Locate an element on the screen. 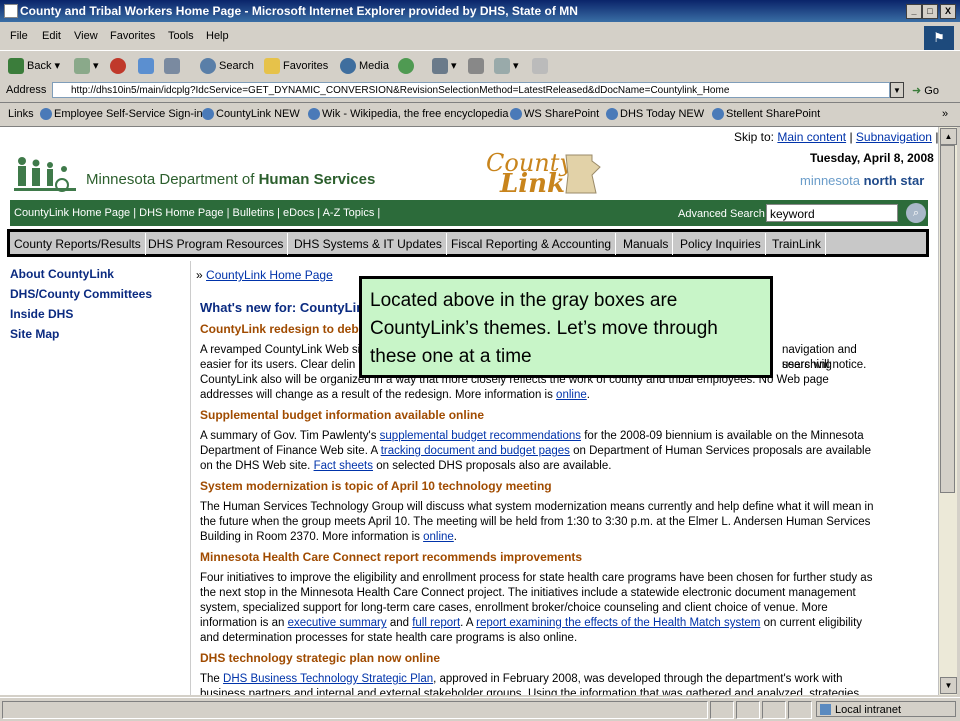  theme-policy-inquiries: Policy Inquiries is located at coordinates (721, 244).